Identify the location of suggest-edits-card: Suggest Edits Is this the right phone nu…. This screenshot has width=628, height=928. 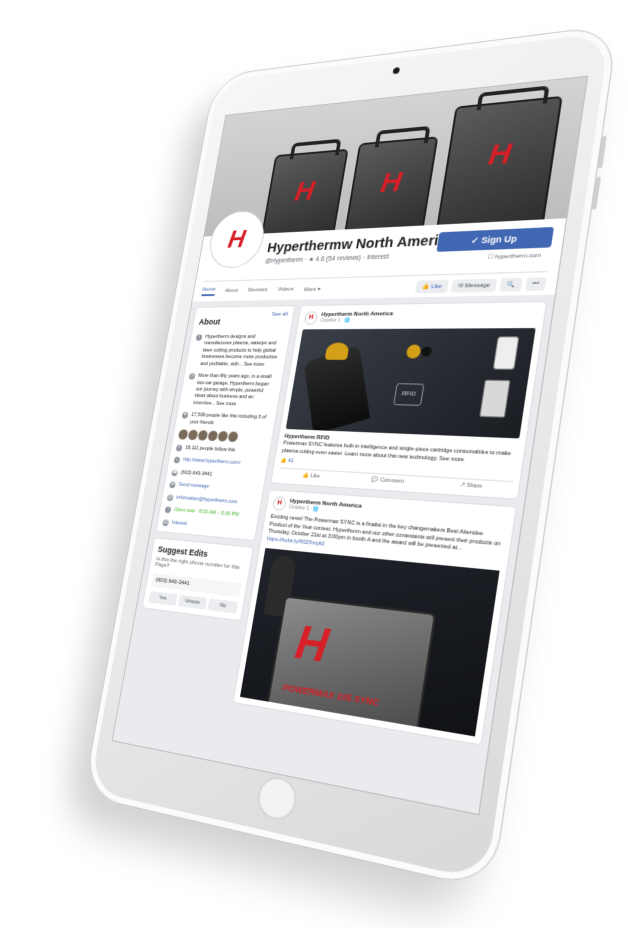
(197, 579).